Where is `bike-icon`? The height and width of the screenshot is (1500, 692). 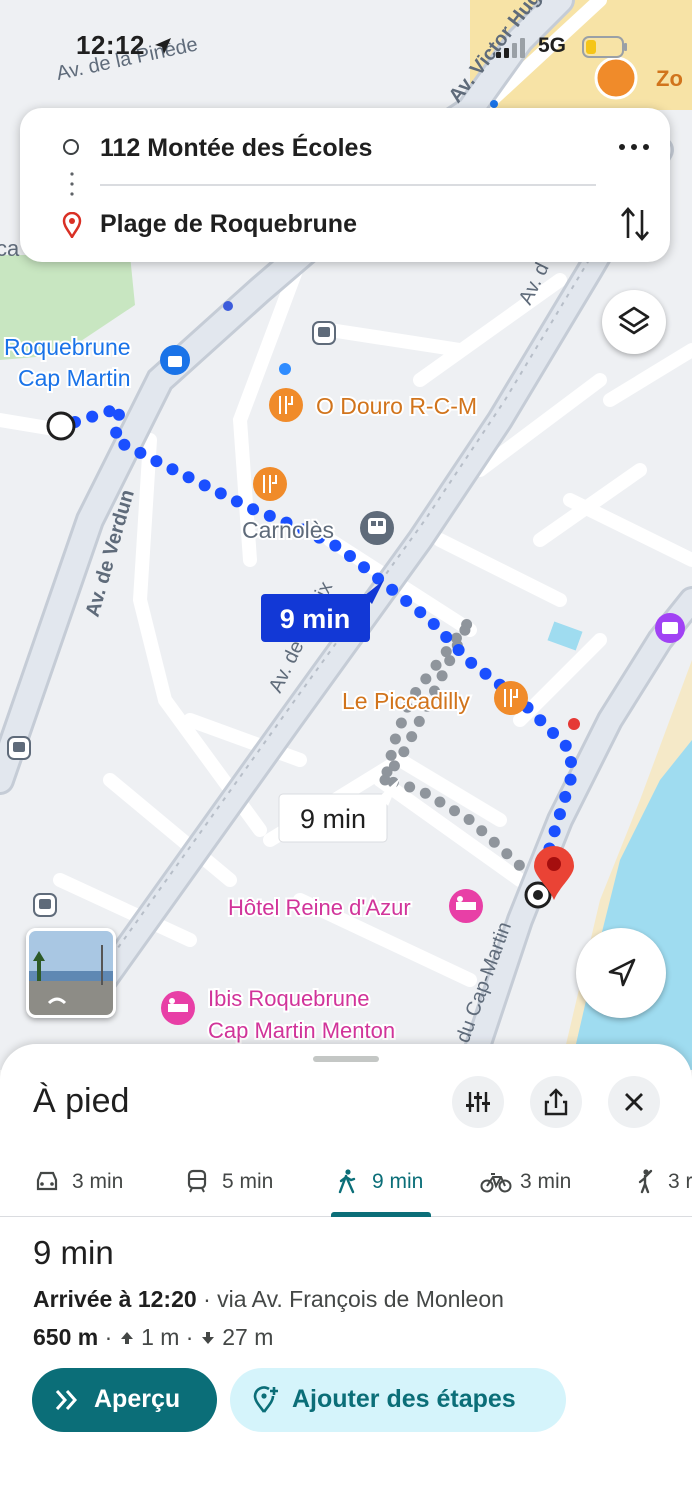
bike-icon is located at coordinates (496, 1183).